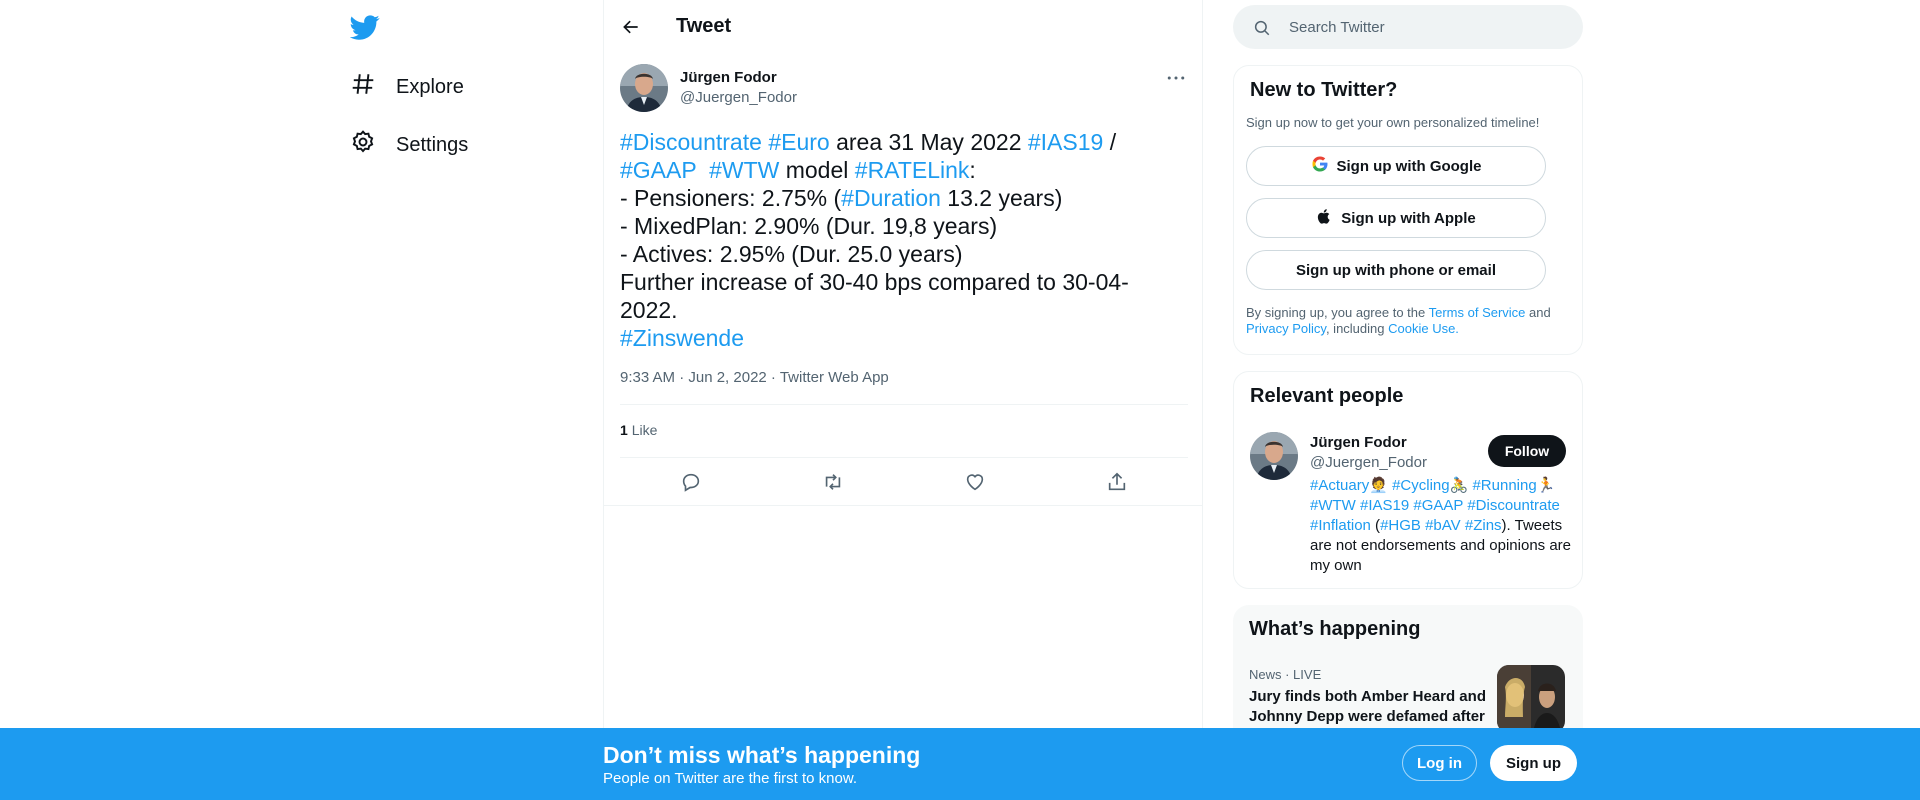  Describe the element at coordinates (891, 198) in the screenshot. I see `hashtag-link: #Duration` at that location.